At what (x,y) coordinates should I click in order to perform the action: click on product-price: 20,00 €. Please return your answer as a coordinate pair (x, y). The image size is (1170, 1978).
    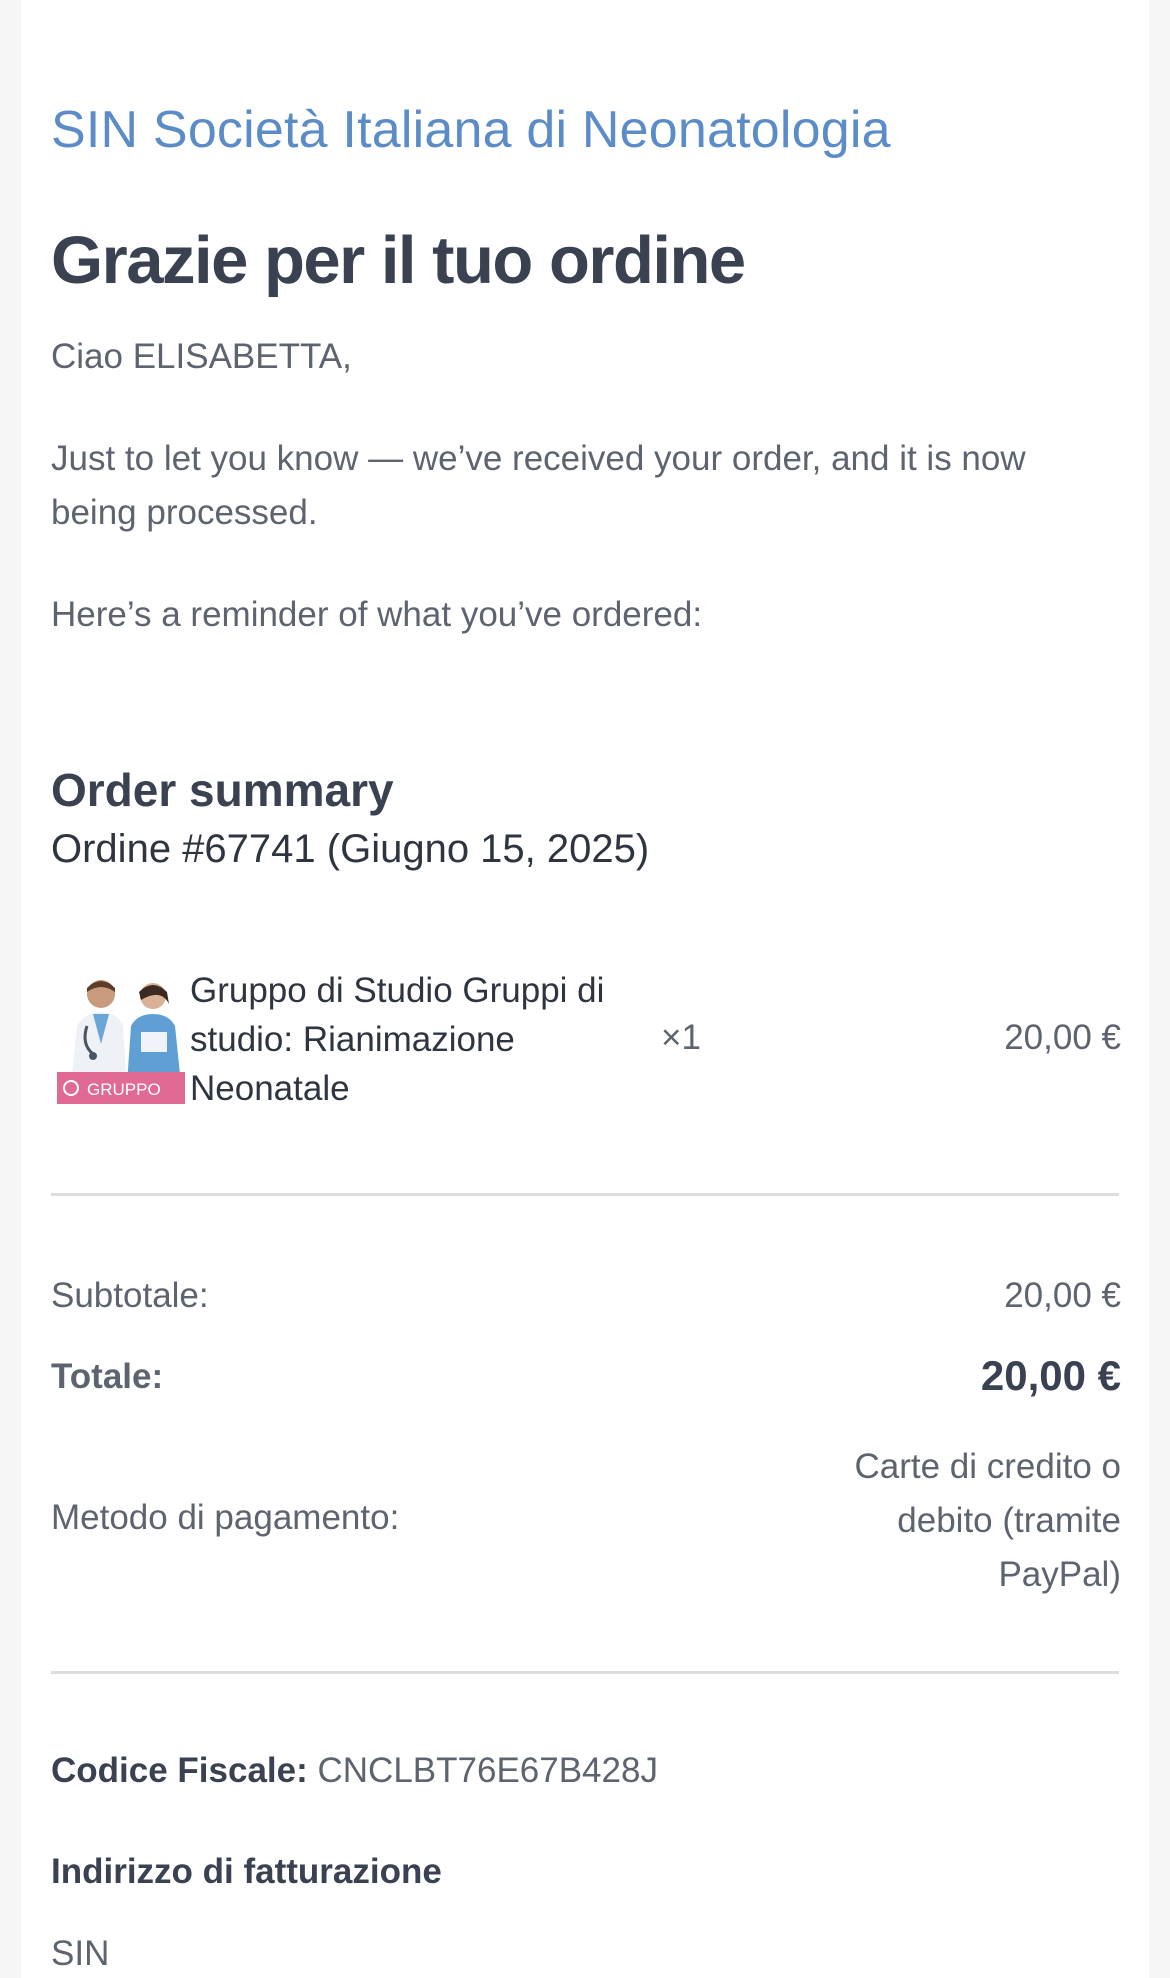
    Looking at the image, I should click on (1062, 1037).